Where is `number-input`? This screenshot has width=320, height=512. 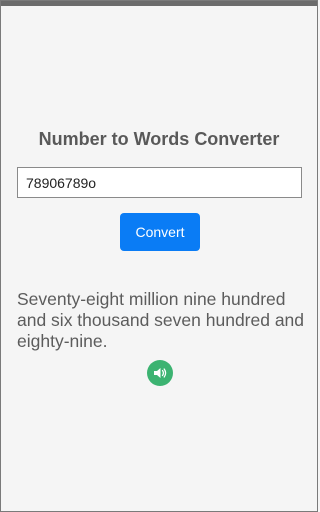
number-input is located at coordinates (159, 182).